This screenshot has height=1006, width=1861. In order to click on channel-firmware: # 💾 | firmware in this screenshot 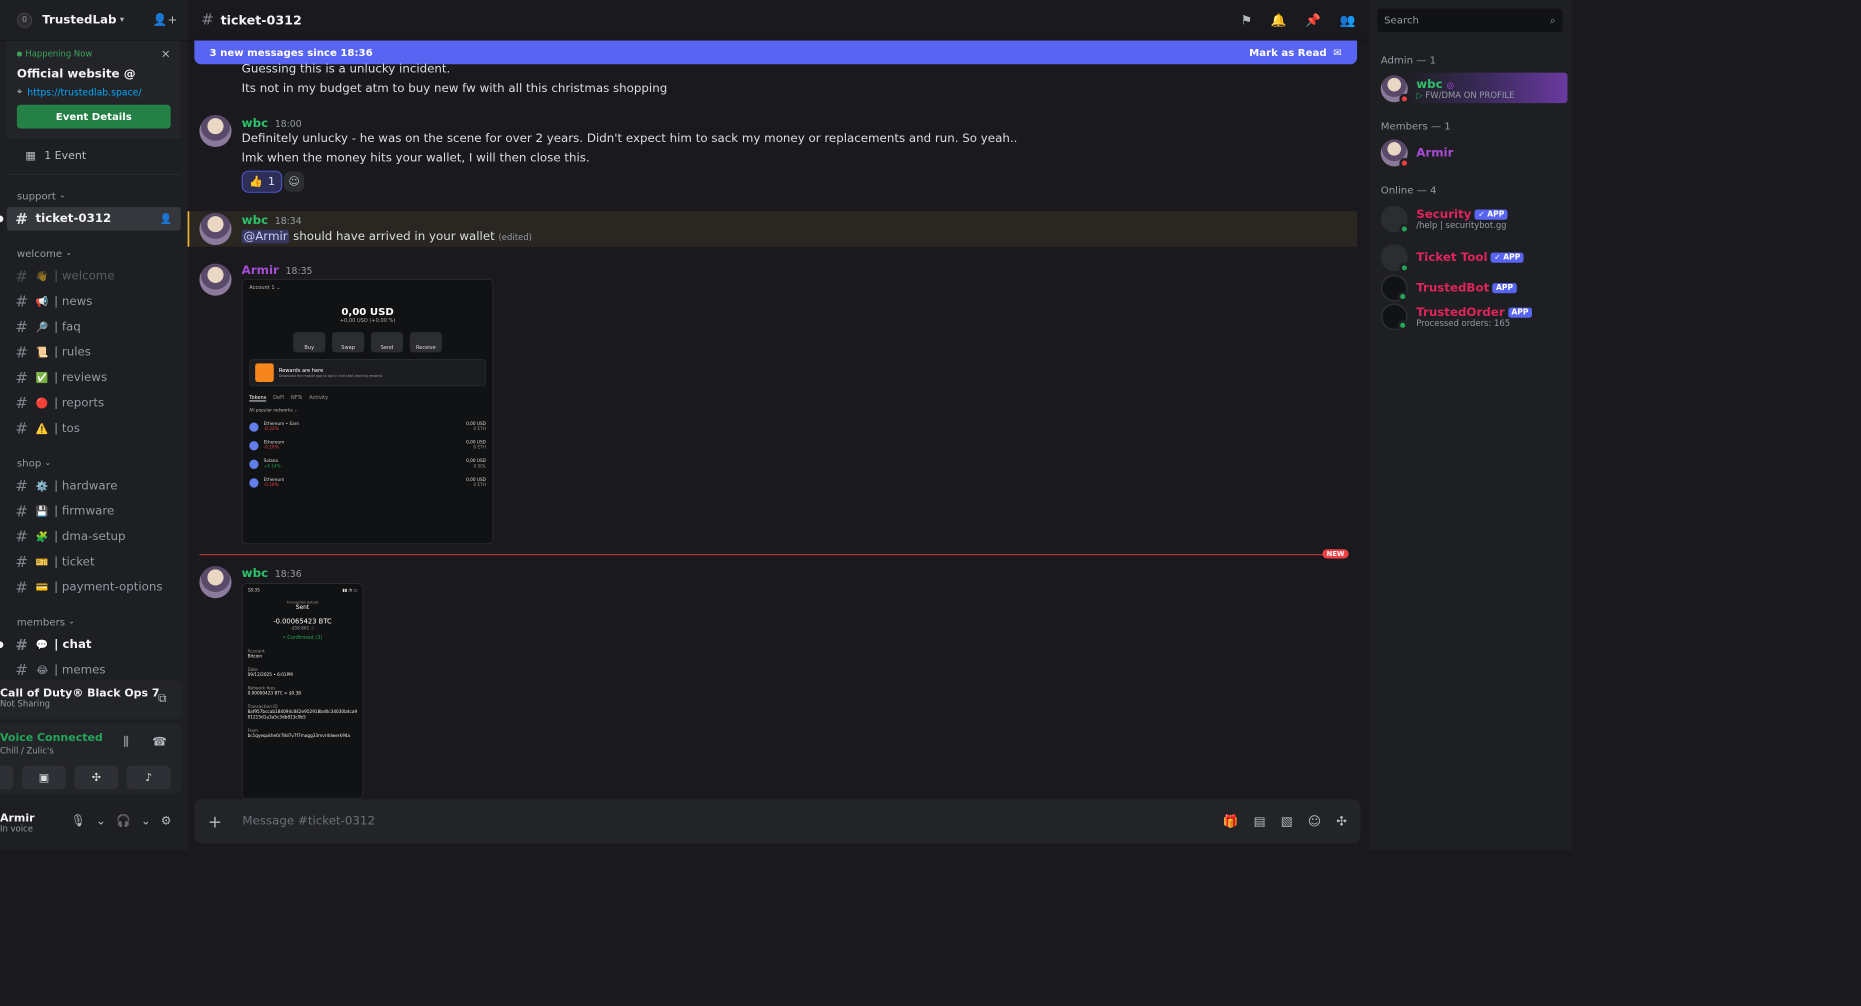, I will do `click(94, 511)`.